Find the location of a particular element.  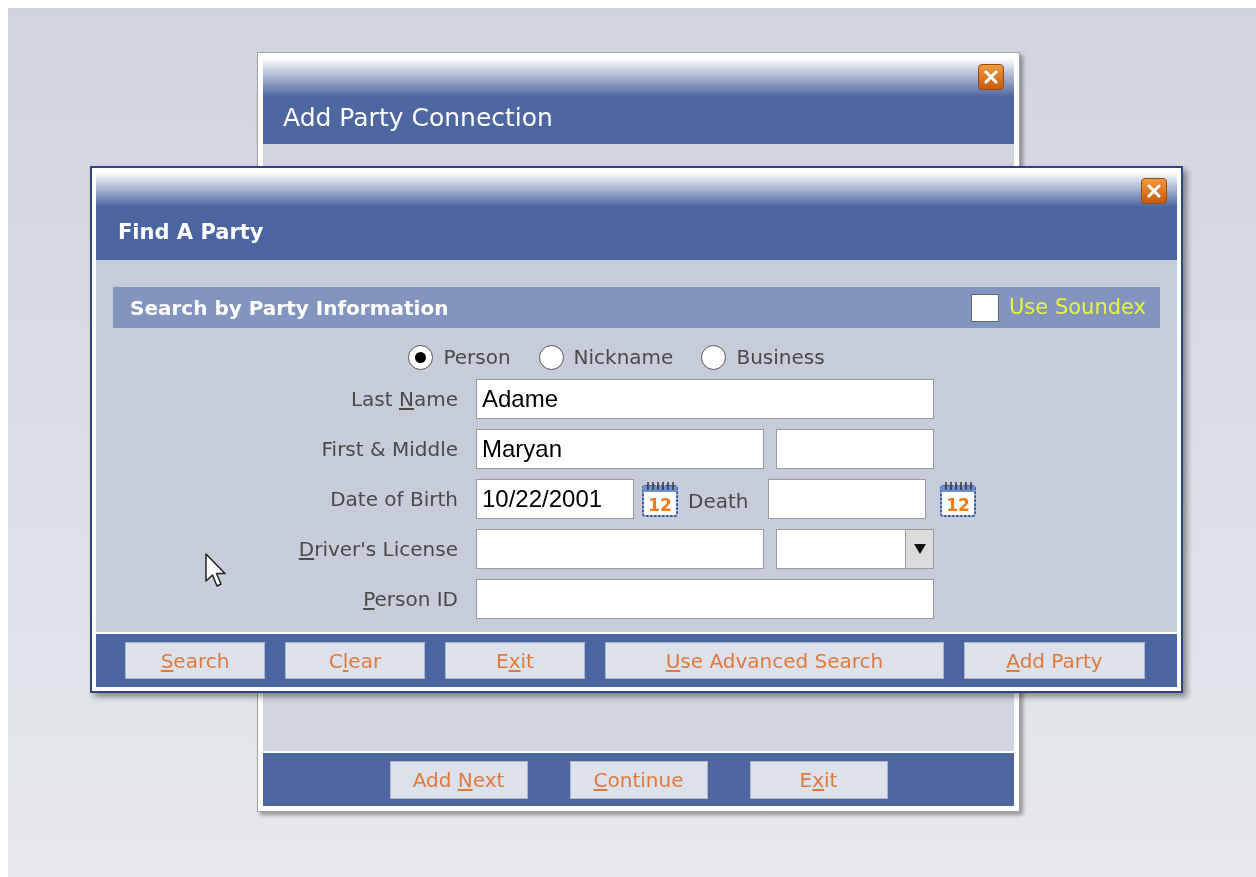

field-label: Driver's License is located at coordinates (377, 549).